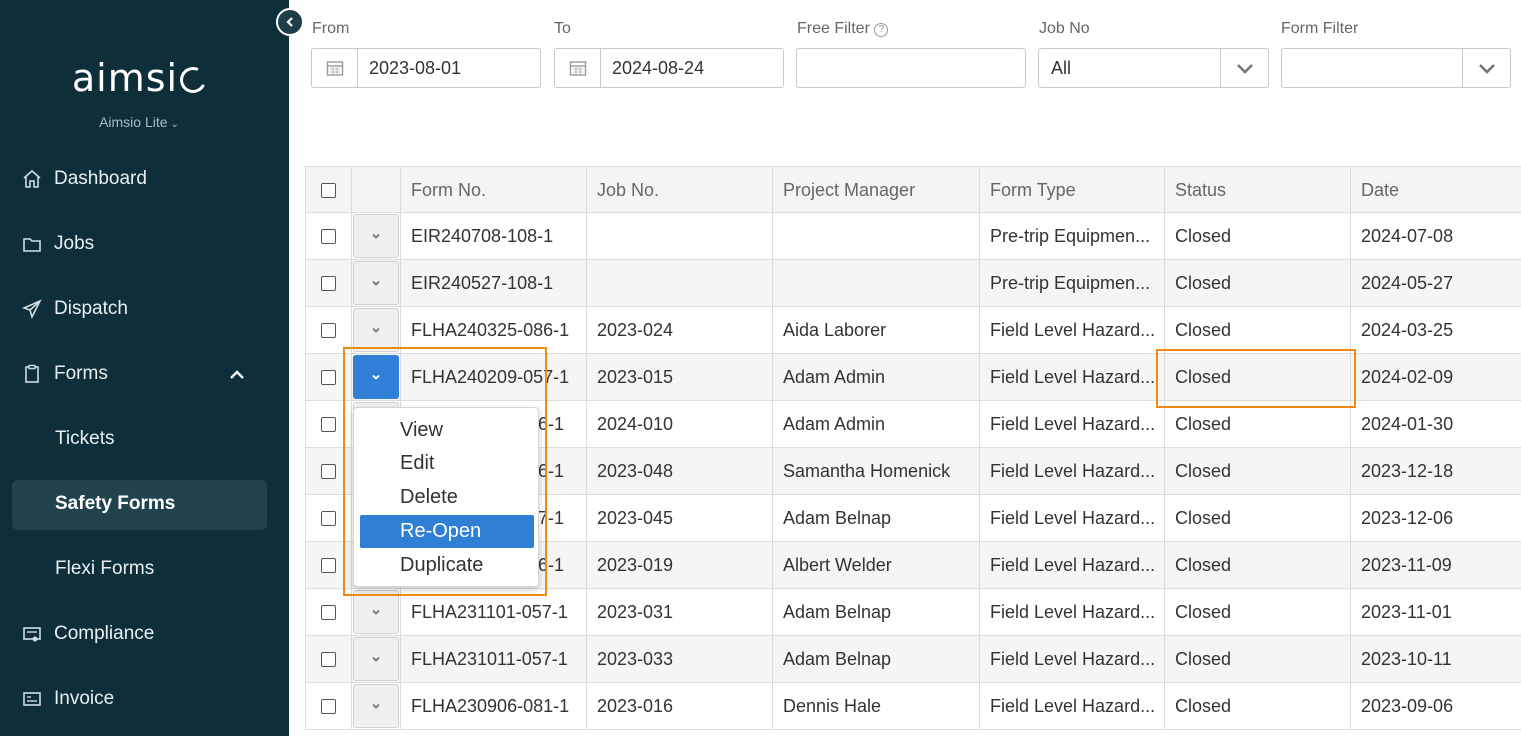 The height and width of the screenshot is (736, 1521). Describe the element at coordinates (58, 244) in the screenshot. I see `sidebar-item-jobs: Jobs` at that location.